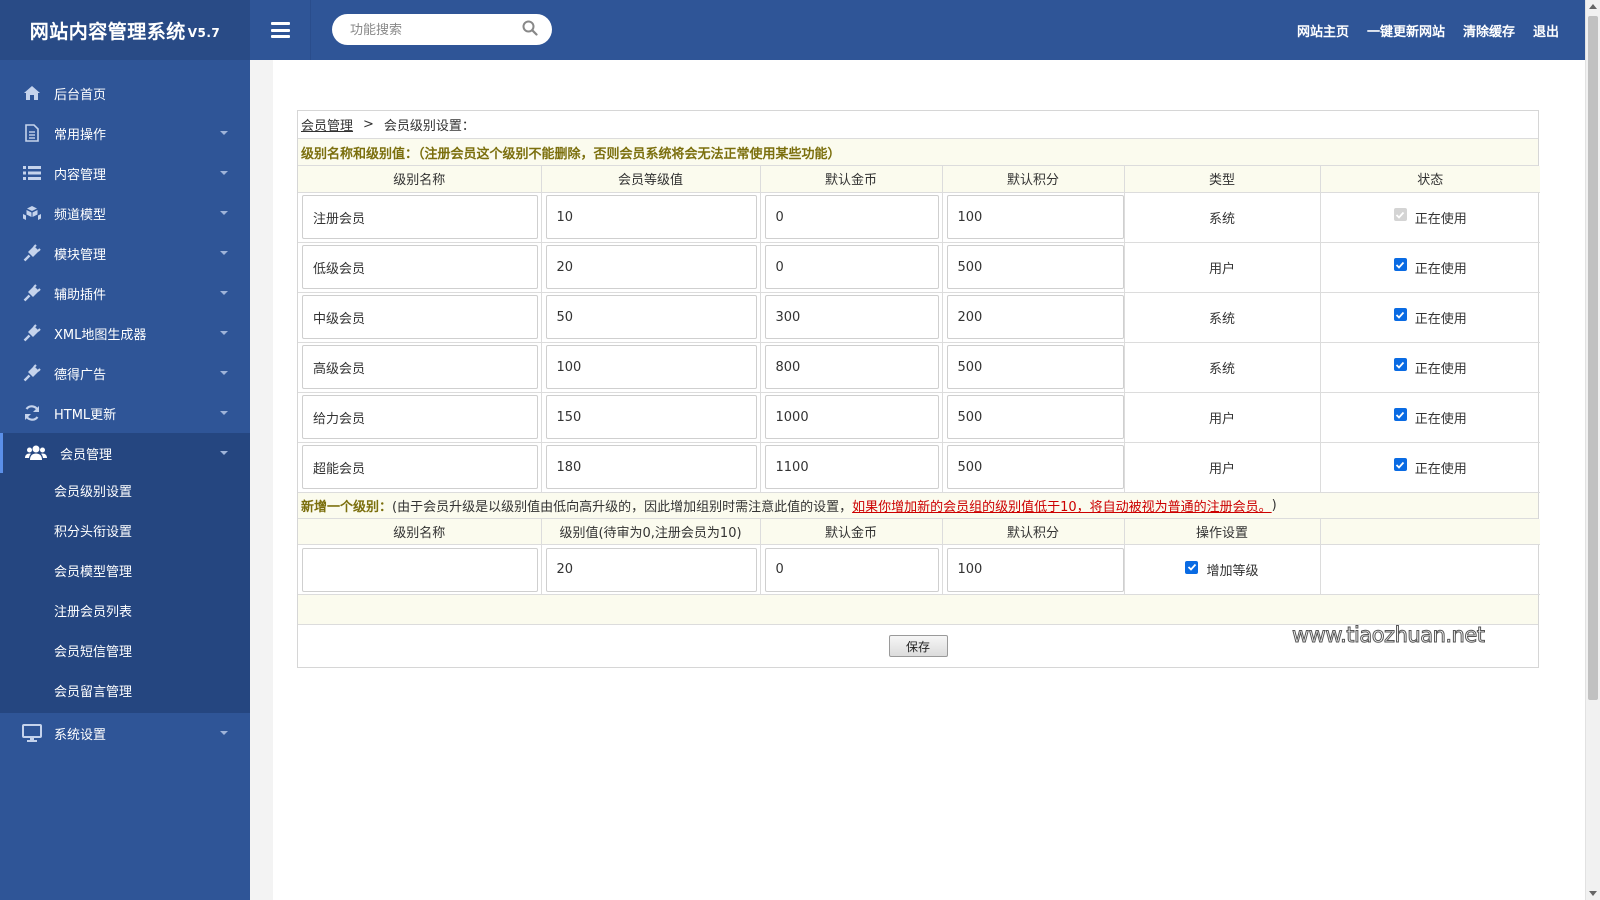  Describe the element at coordinates (1593, 358) in the screenshot. I see `scroll-thumb` at that location.